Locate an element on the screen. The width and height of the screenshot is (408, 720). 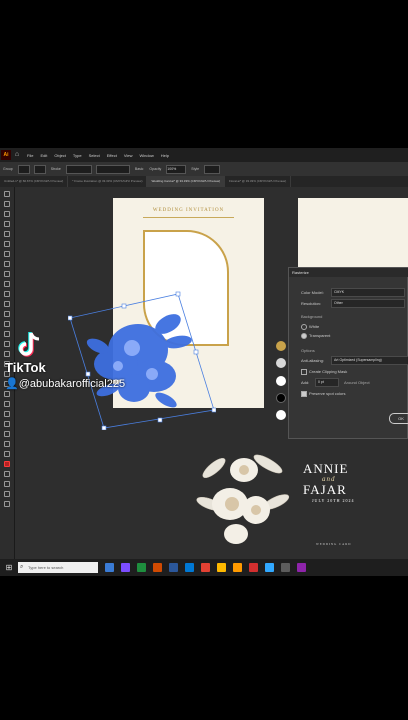
menu-object: Object is located at coordinates (60, 155).